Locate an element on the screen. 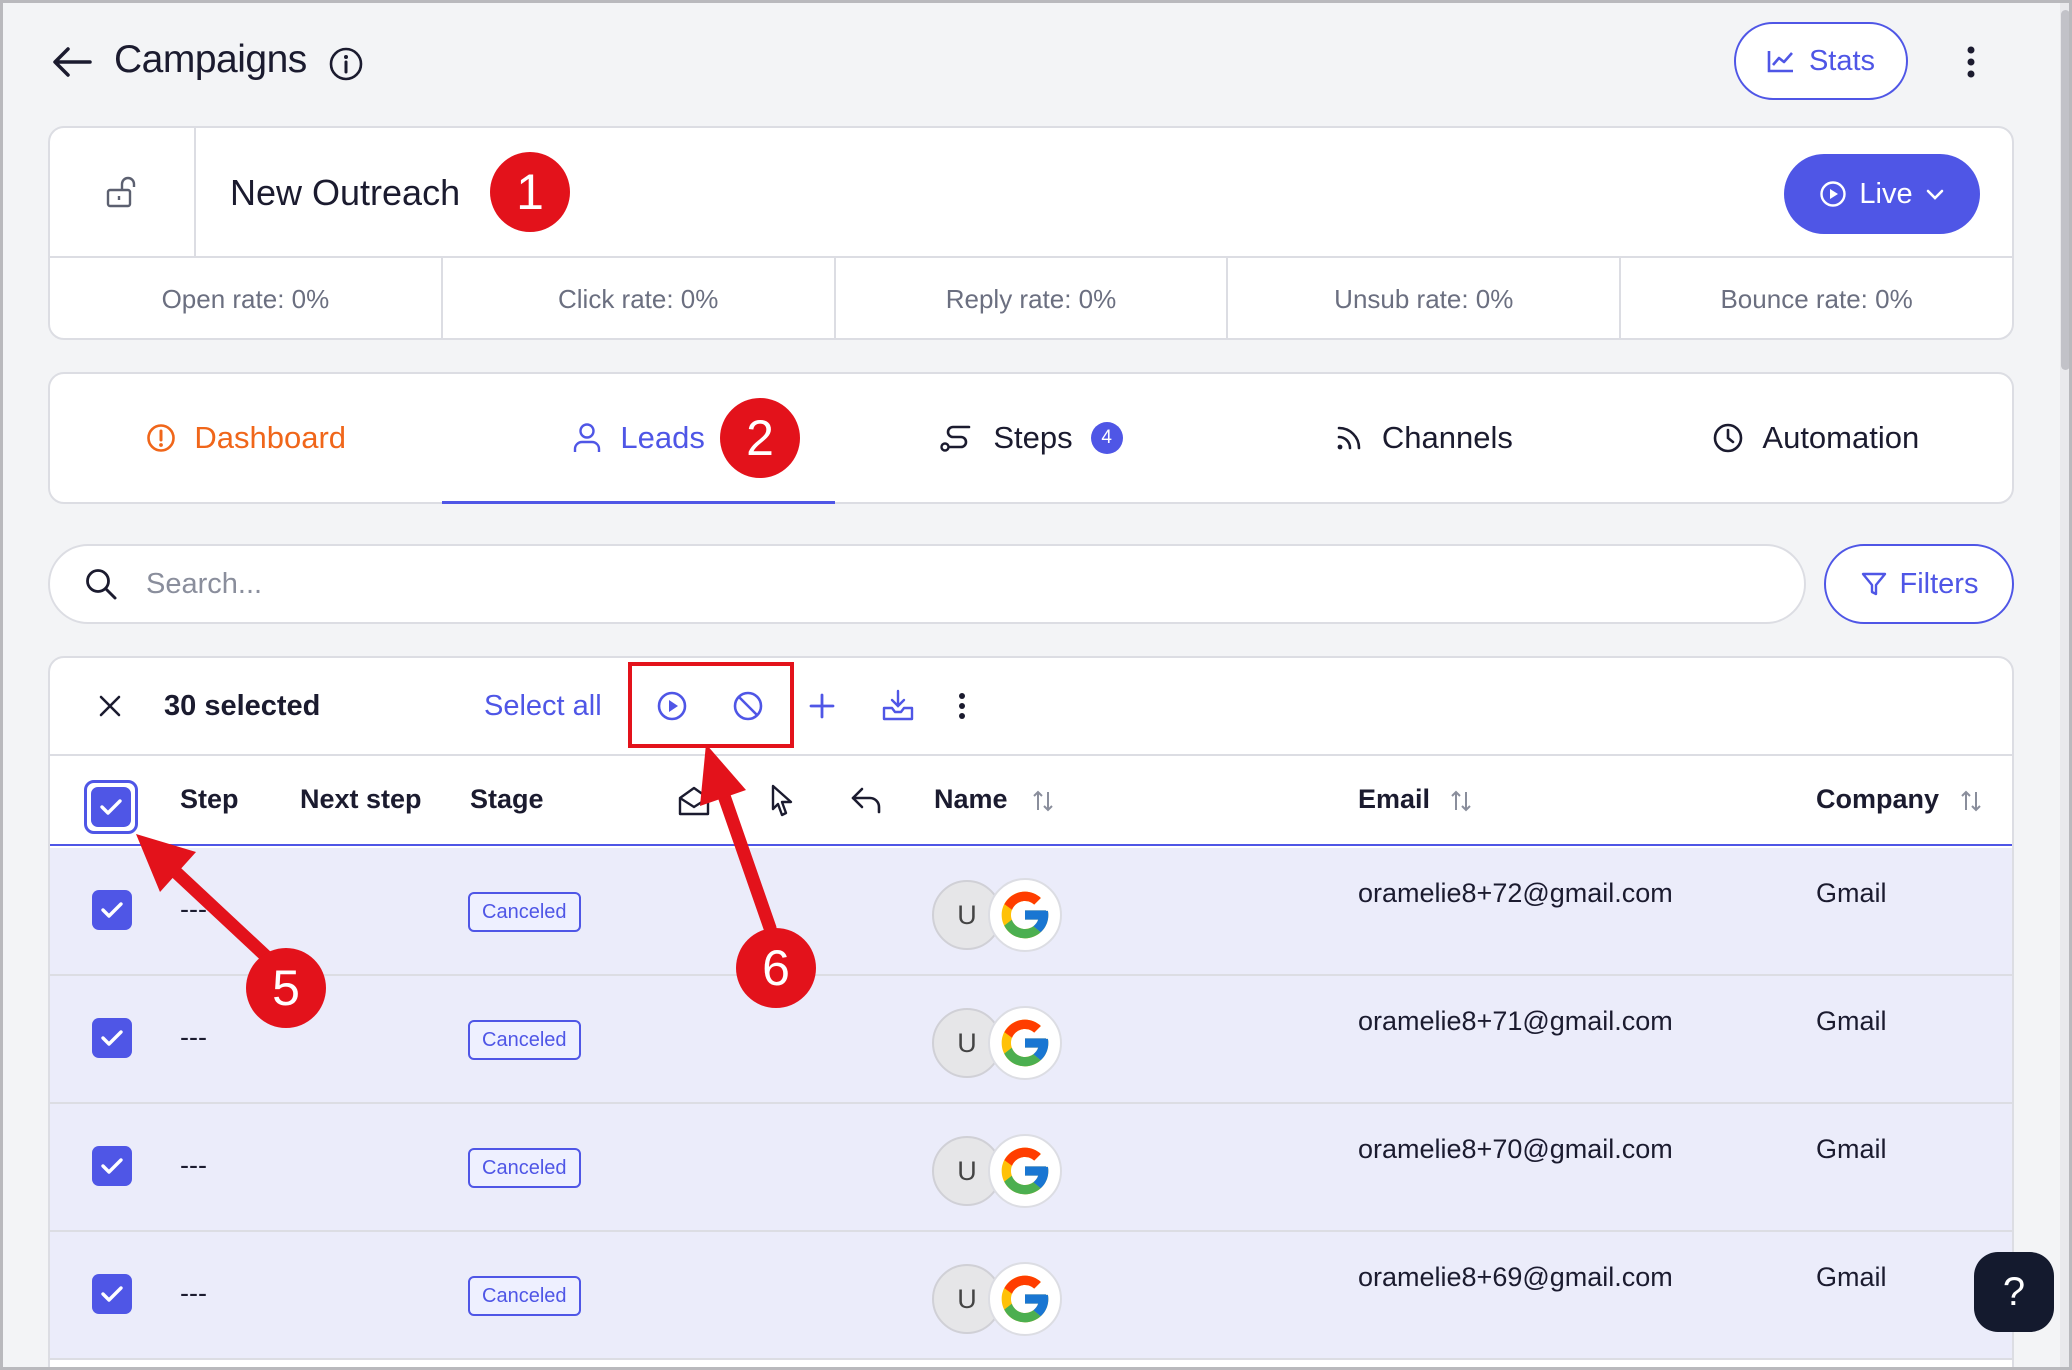 This screenshot has height=1370, width=2072. row-email: oramelie8+70@gmail.com is located at coordinates (1515, 1149).